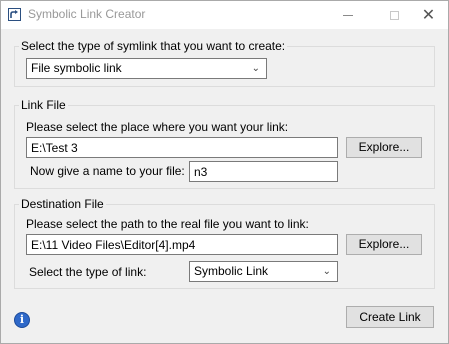 This screenshot has height=344, width=449. I want to click on link-type-dropdown: Symbolic Link ⌄, so click(263, 271).